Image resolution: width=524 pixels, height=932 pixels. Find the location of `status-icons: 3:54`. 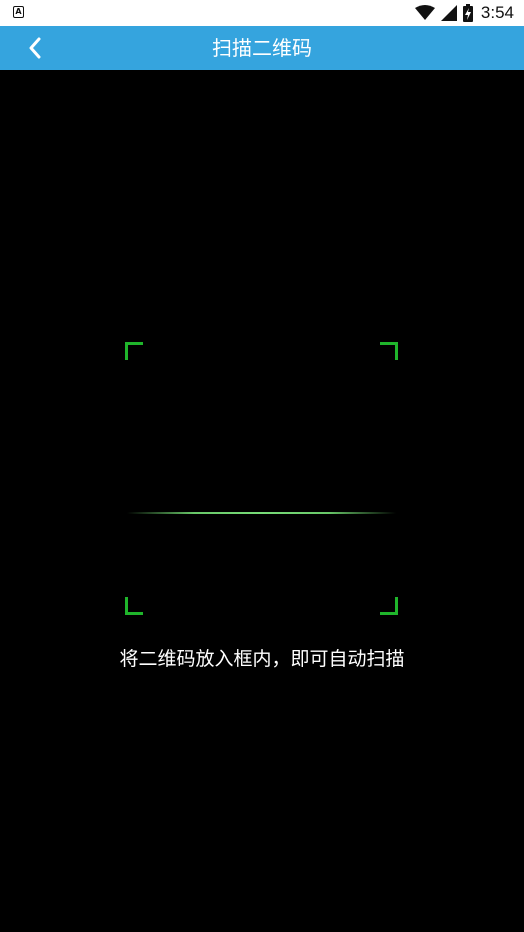

status-icons: 3:54 is located at coordinates (464, 13).